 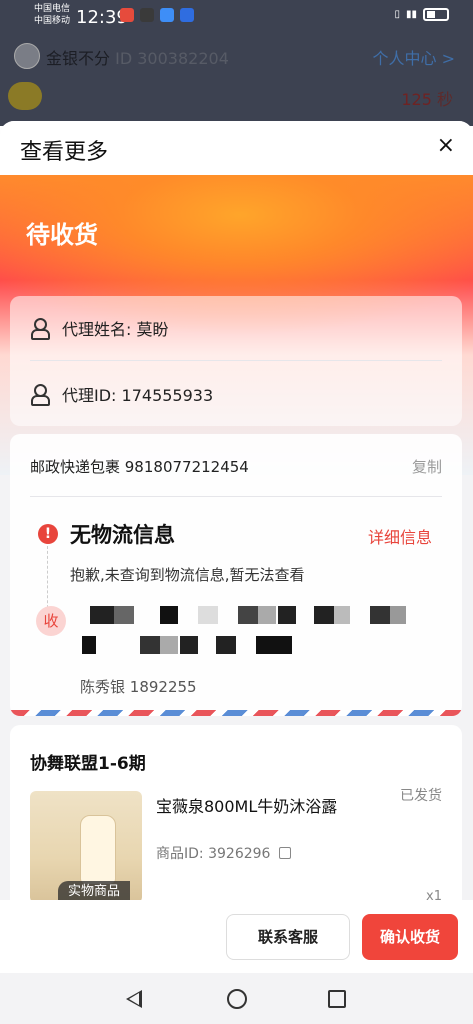 I want to click on detail-info-link: 详细信息, so click(x=400, y=536).